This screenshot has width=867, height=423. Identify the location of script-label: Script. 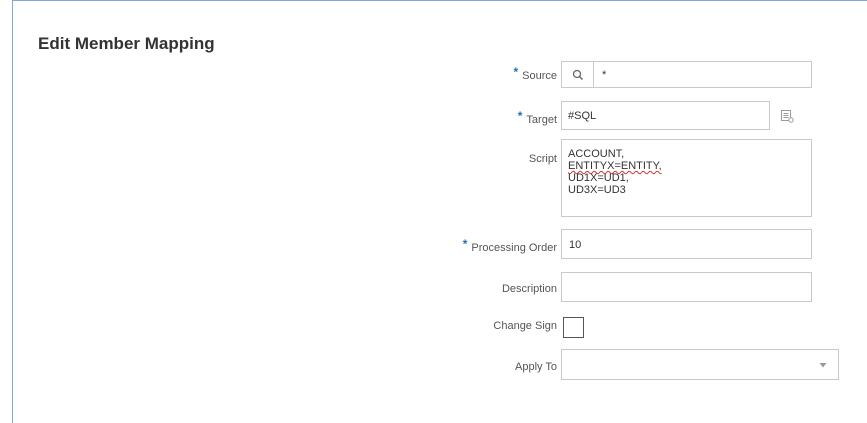
(542, 159).